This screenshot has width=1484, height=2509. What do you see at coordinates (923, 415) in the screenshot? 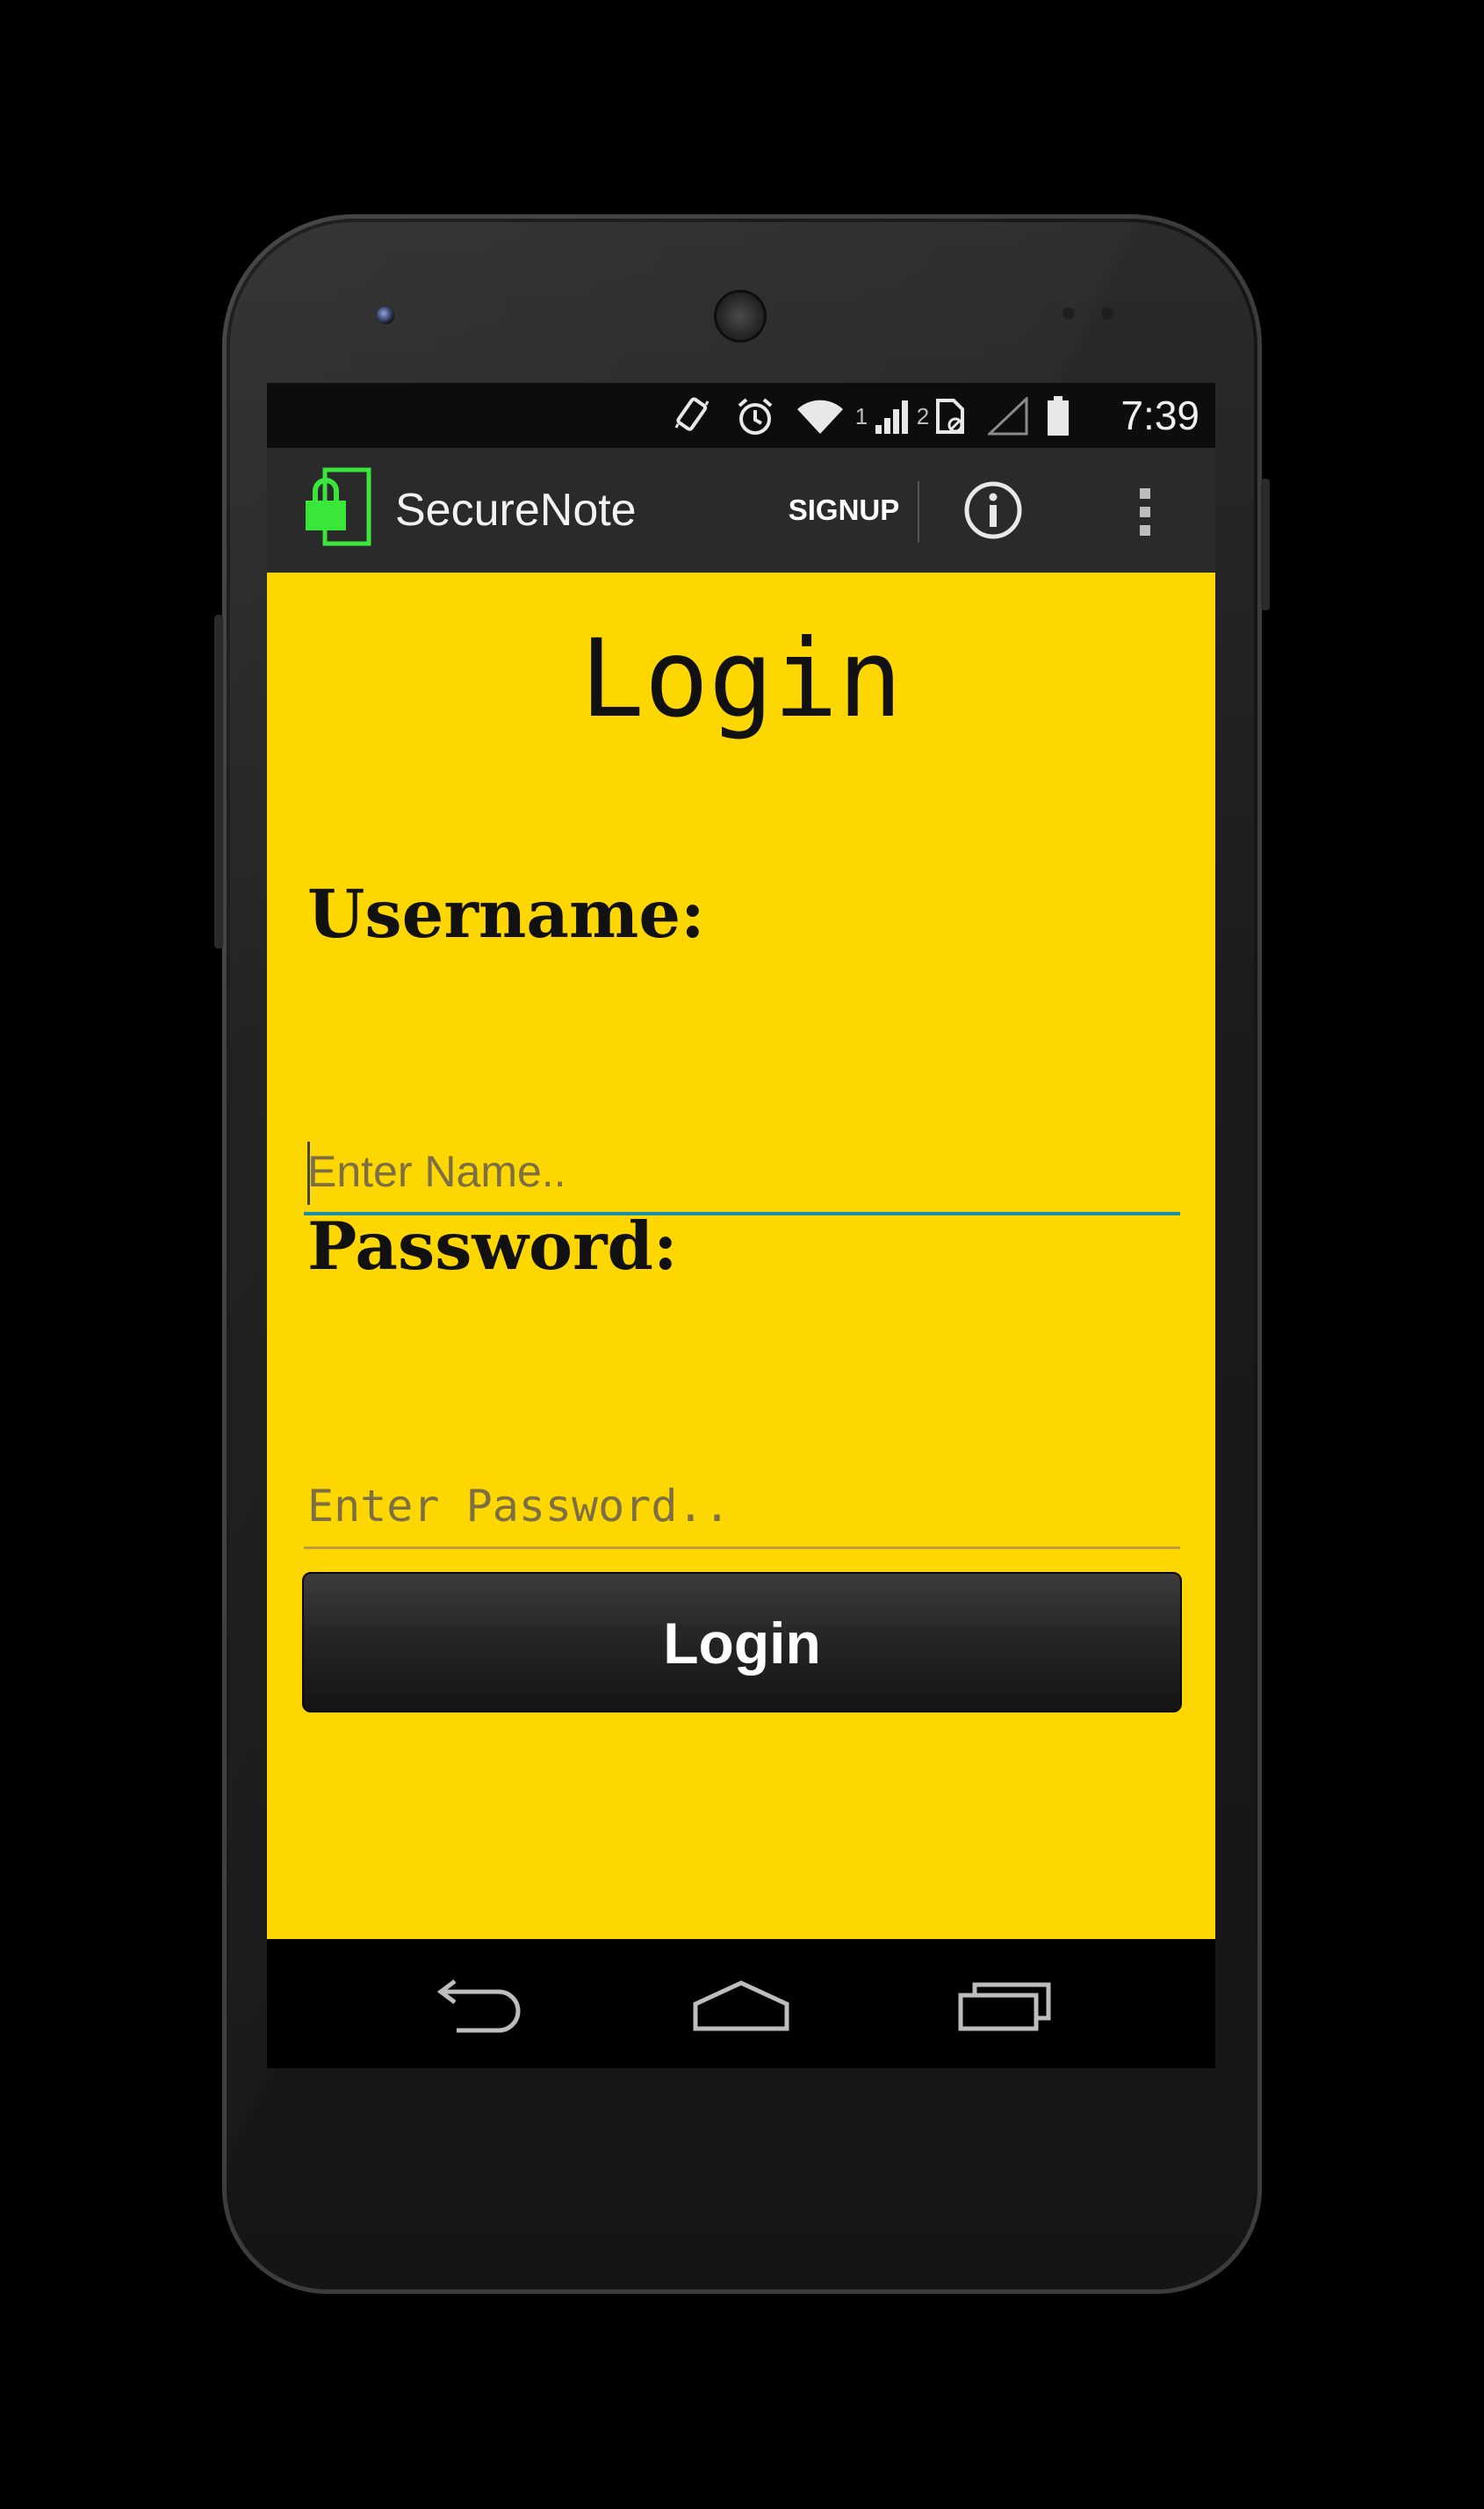
I see `sim2-label: 2` at bounding box center [923, 415].